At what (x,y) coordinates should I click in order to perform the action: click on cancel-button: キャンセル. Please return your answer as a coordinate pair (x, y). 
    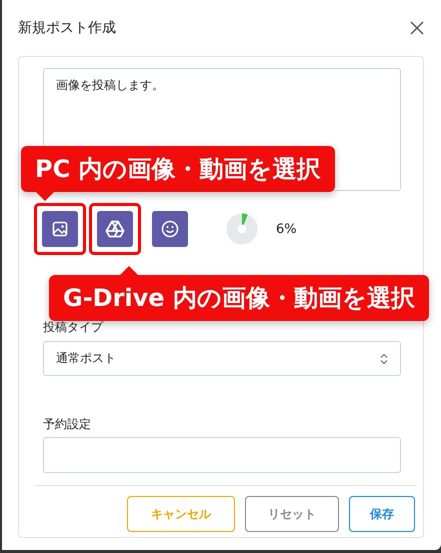
    Looking at the image, I should click on (181, 514).